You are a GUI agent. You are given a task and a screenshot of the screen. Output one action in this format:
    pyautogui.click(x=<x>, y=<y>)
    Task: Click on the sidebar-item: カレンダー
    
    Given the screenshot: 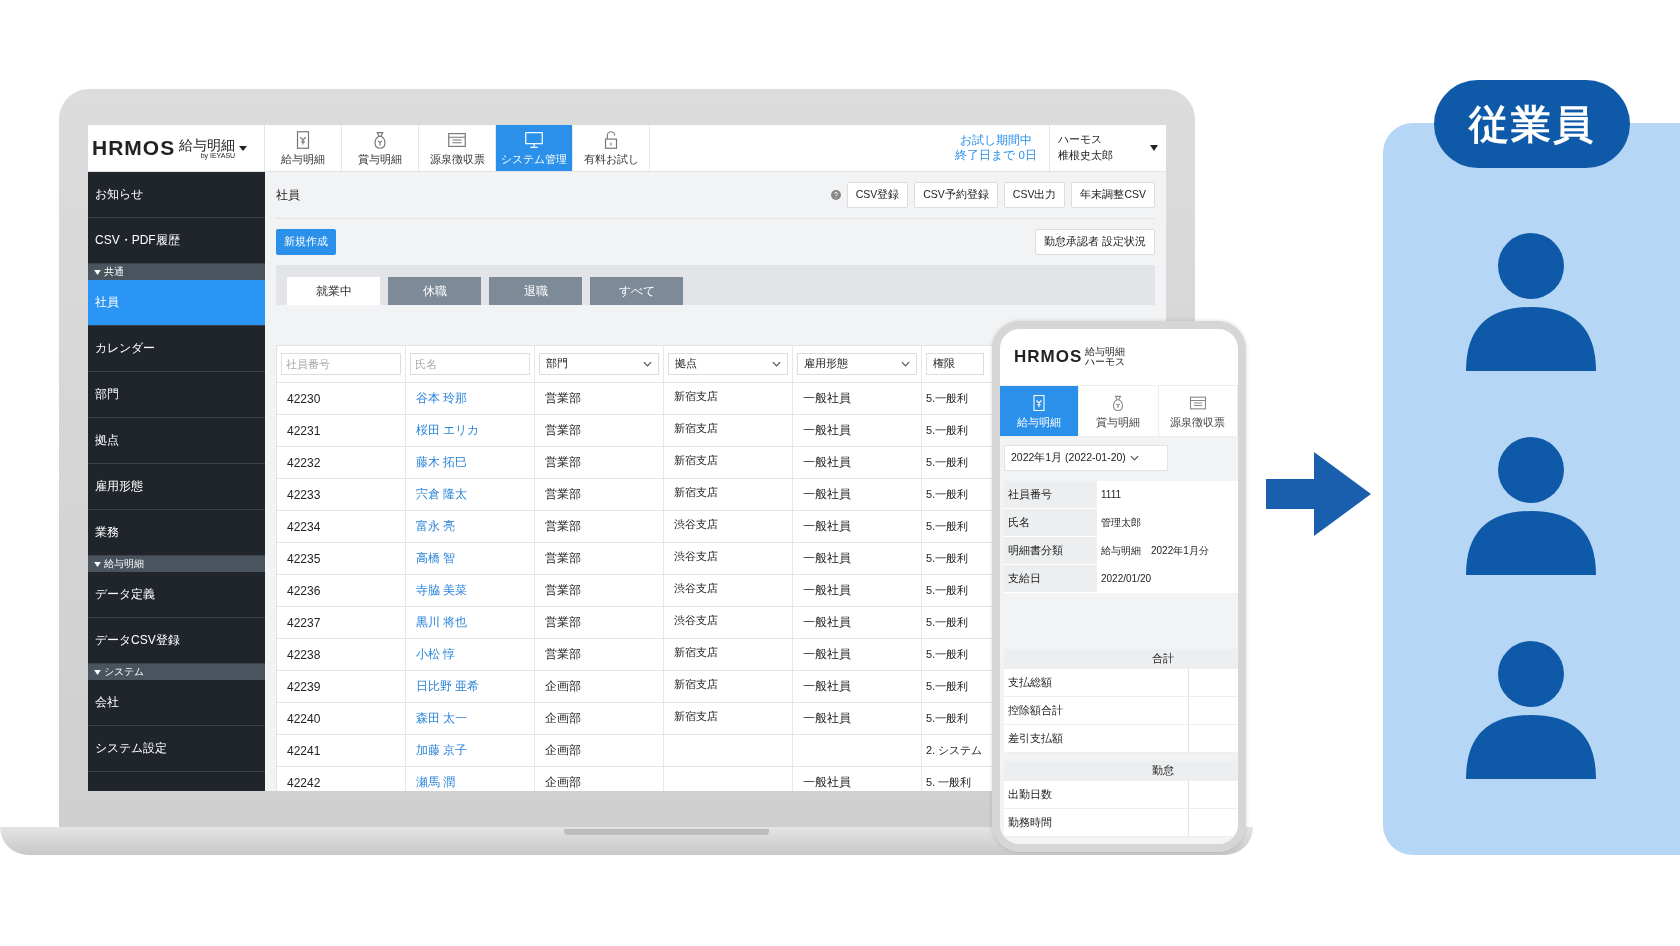 What is the action you would take?
    pyautogui.click(x=176, y=349)
    